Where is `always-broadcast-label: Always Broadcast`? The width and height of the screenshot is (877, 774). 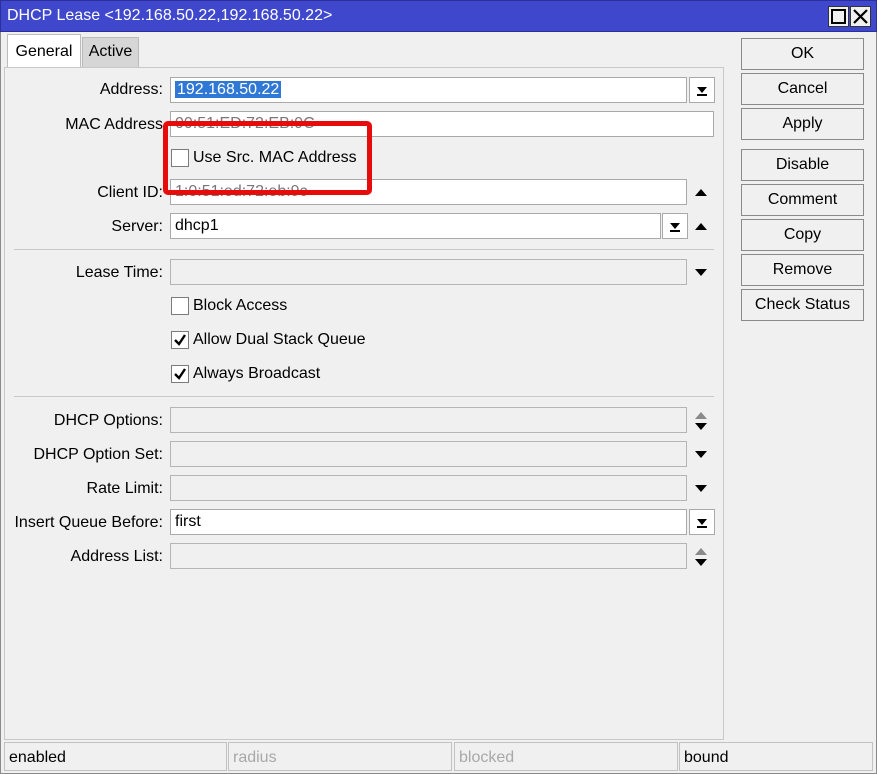
always-broadcast-label: Always Broadcast is located at coordinates (257, 373).